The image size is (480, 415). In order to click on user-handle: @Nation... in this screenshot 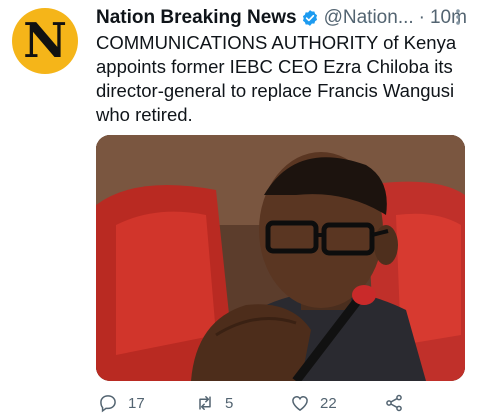, I will do `click(369, 18)`.